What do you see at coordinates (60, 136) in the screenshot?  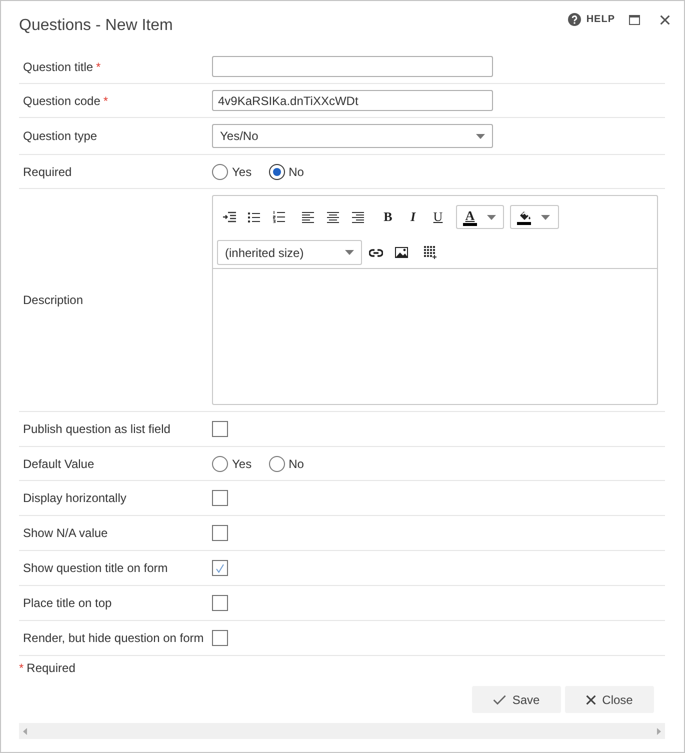 I see `field-label: Question type` at bounding box center [60, 136].